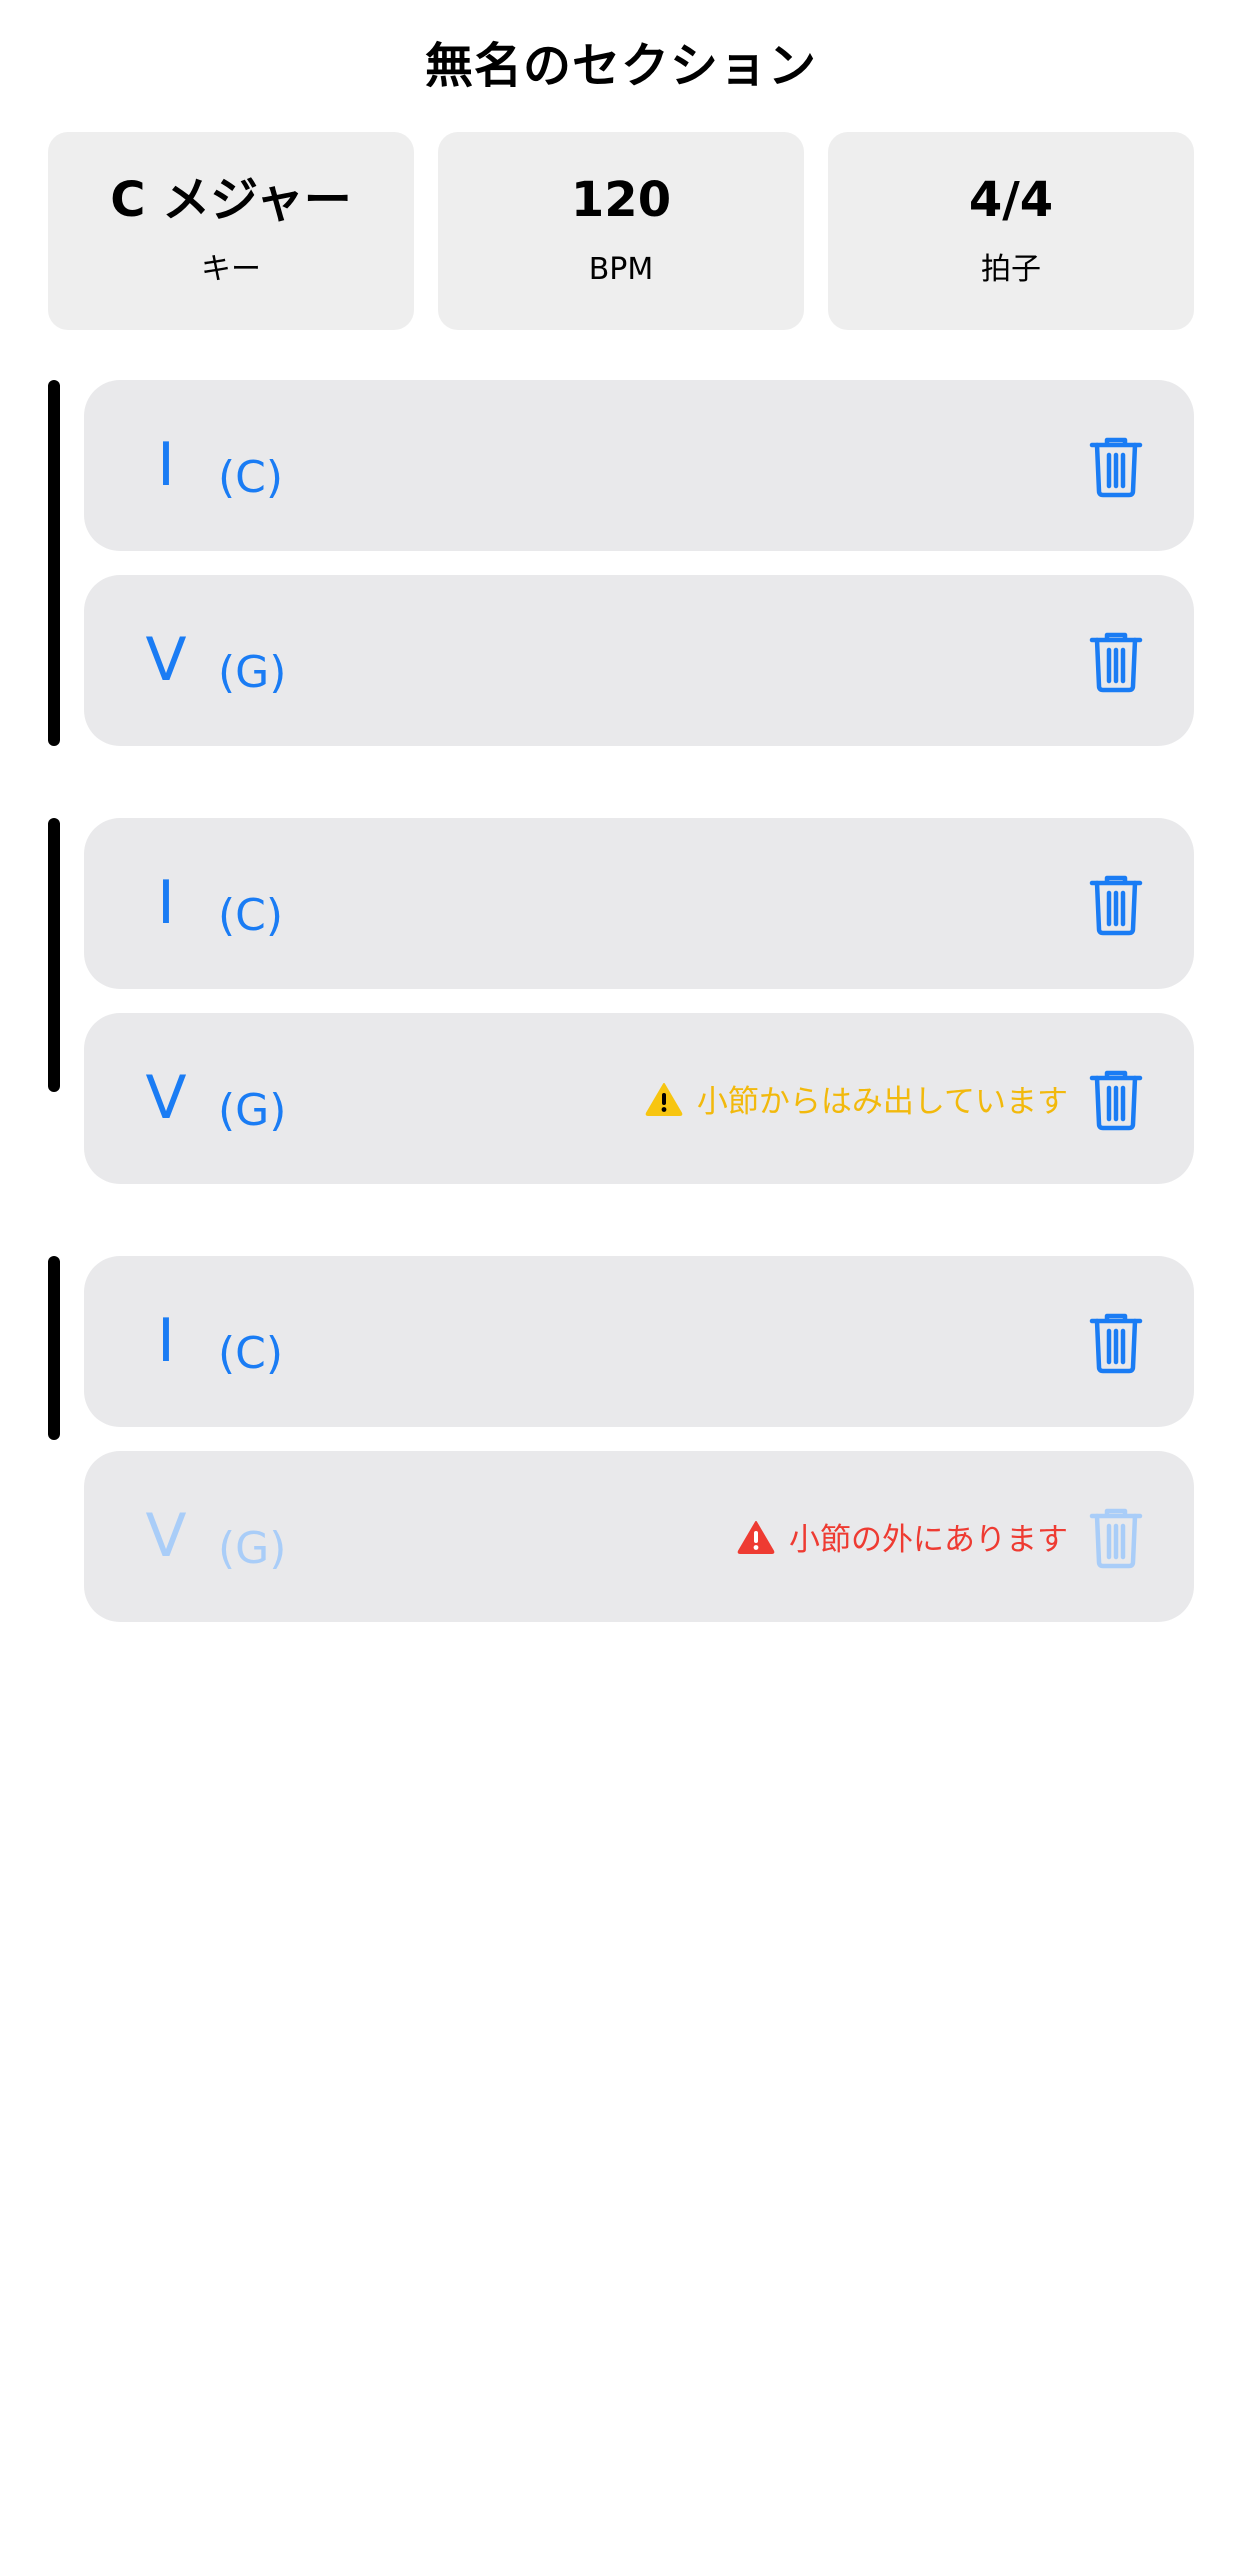  I want to click on key-card: C メジャー キー, so click(231, 231).